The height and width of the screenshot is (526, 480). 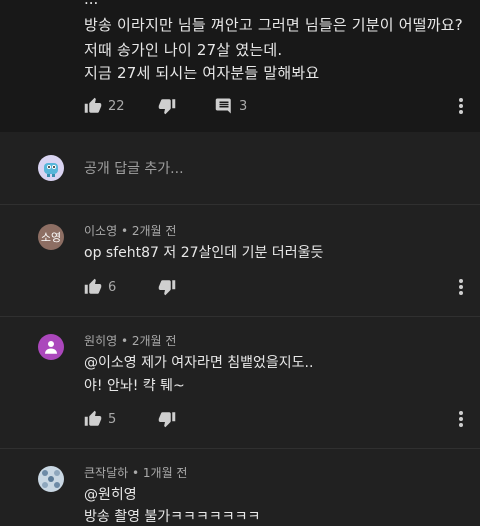 I want to click on like-button: 5, so click(x=100, y=419).